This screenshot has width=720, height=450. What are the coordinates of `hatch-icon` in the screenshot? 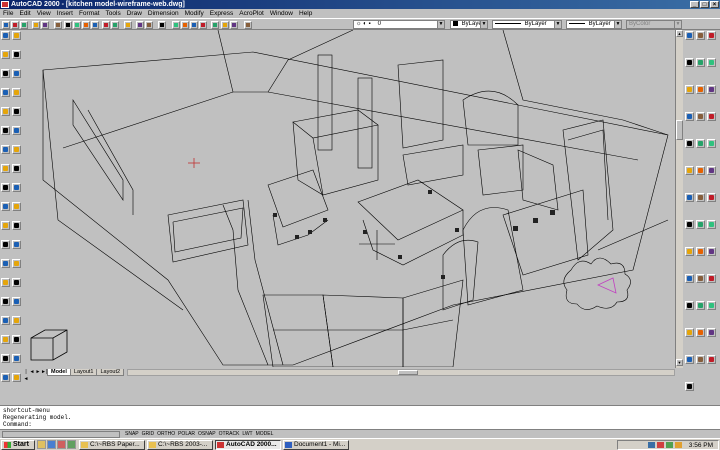 It's located at (5, 263).